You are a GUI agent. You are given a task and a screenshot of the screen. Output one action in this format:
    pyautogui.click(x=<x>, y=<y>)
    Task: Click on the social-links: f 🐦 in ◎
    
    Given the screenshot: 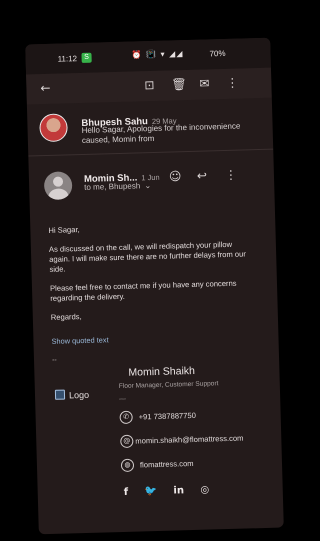 What is the action you would take?
    pyautogui.click(x=172, y=489)
    